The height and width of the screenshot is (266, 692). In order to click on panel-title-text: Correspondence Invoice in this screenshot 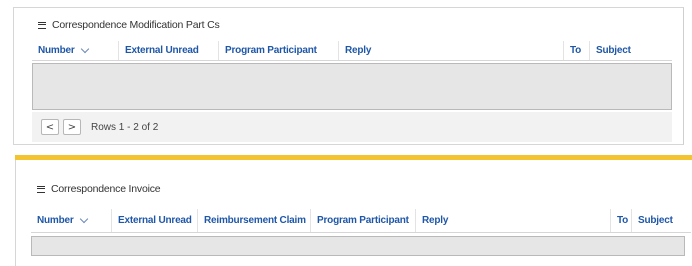, I will do `click(106, 189)`.